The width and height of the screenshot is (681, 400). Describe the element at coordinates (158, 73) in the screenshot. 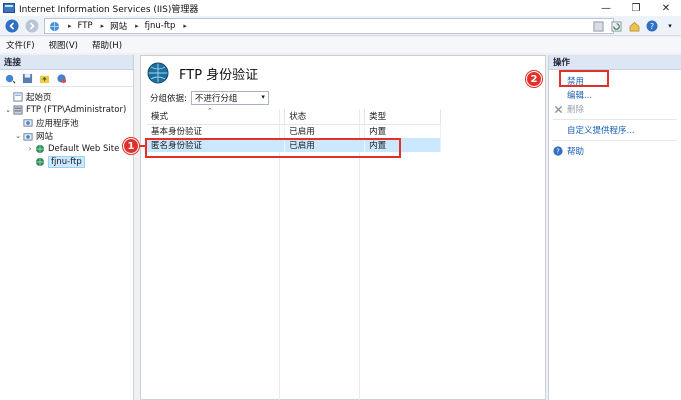

I see `ftp-globe-icon` at that location.